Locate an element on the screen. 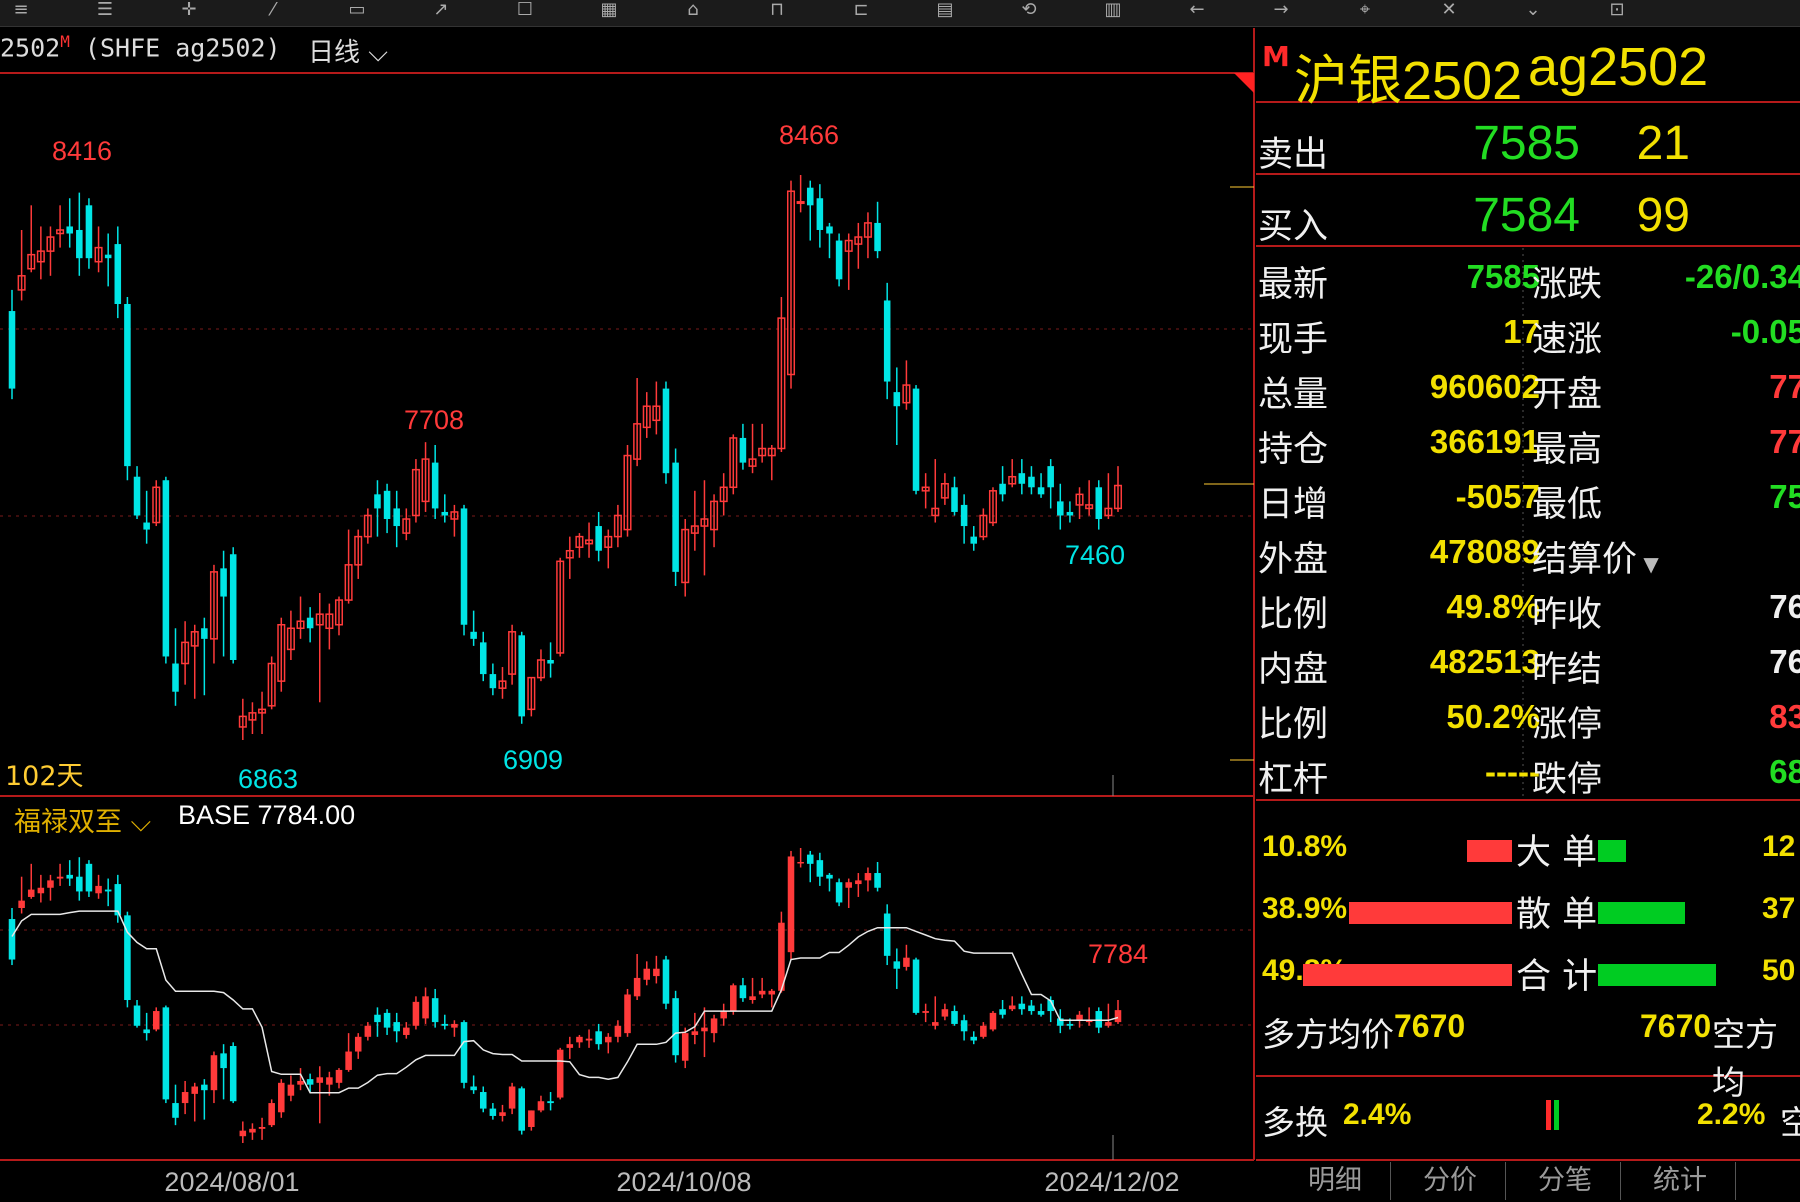 The width and height of the screenshot is (1800, 1202). quote-value: 960602 is located at coordinates (1484, 386).